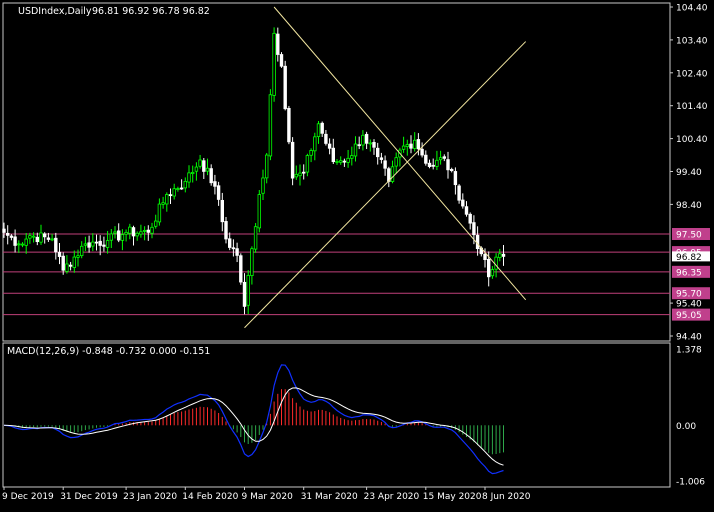  I want to click on x-tick-label: 8 Jun 2020, so click(506, 497).